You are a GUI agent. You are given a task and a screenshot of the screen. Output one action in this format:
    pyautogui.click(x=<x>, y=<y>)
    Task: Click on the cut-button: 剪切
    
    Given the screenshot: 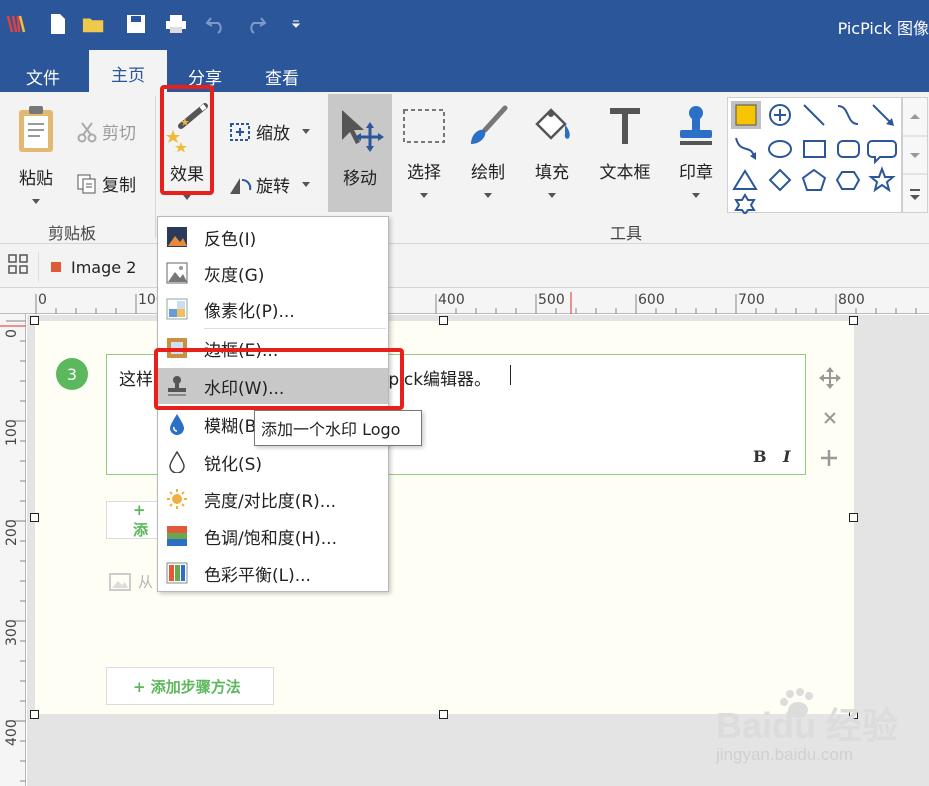 What is the action you would take?
    pyautogui.click(x=106, y=131)
    